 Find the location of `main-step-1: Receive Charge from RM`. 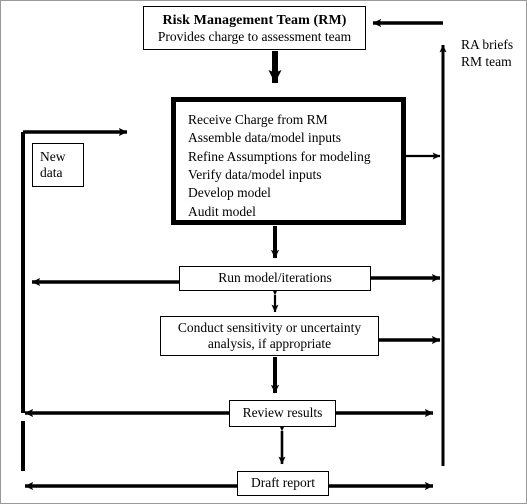

main-step-1: Receive Charge from RM is located at coordinates (258, 119).